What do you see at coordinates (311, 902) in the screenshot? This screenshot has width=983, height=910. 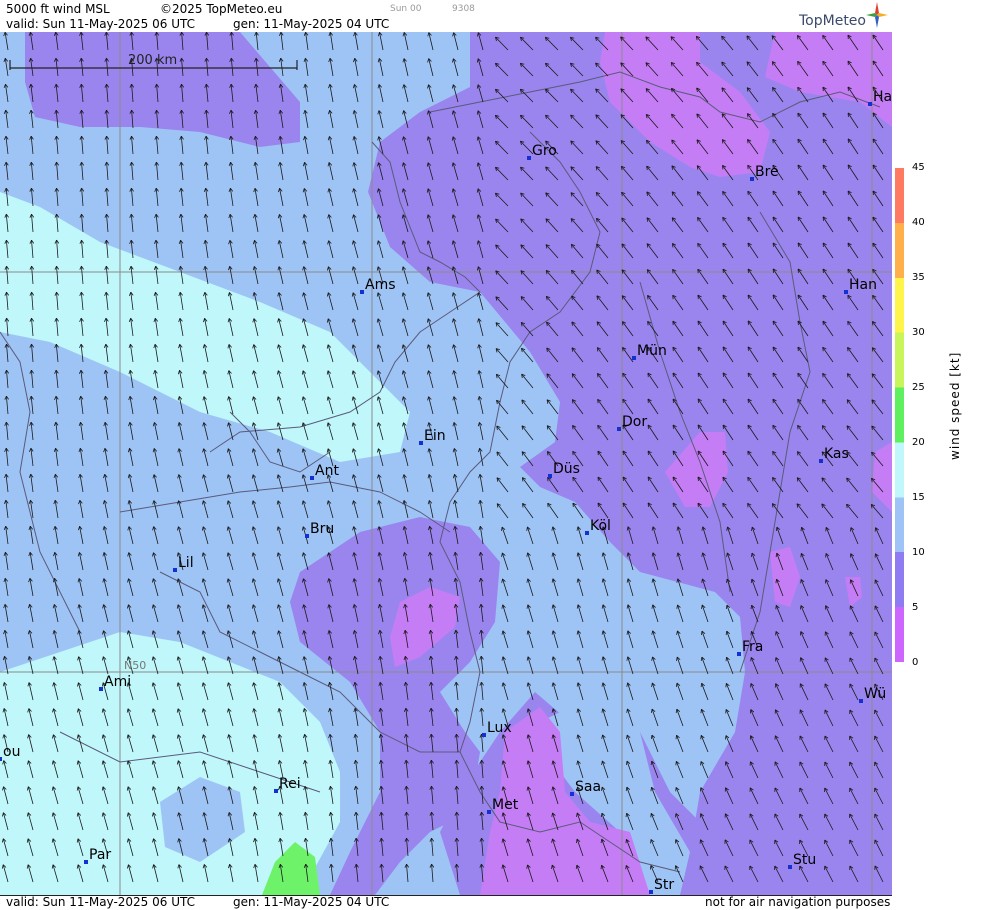 I see `footer-generated-time: gen: 11-May-2025 04 UTC` at bounding box center [311, 902].